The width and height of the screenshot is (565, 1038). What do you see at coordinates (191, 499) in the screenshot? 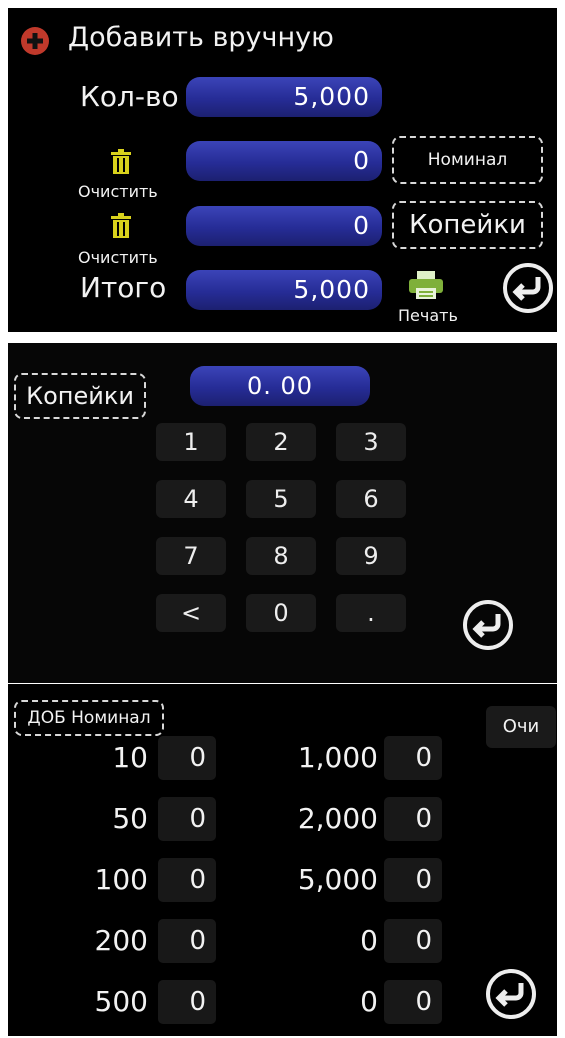
I see `key-4: 4` at bounding box center [191, 499].